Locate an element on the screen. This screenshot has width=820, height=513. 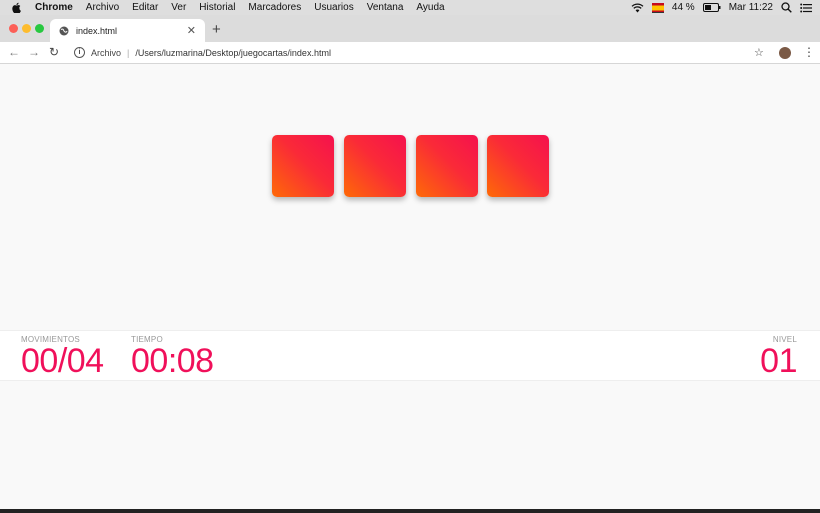
profile-avatar is located at coordinates (785, 53).